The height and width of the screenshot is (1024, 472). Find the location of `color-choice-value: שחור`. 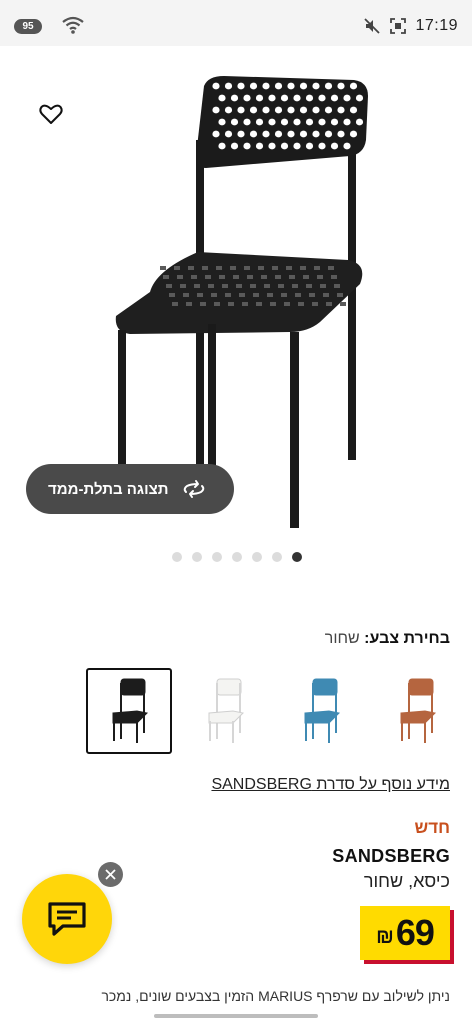

color-choice-value: שחור is located at coordinates (342, 638).